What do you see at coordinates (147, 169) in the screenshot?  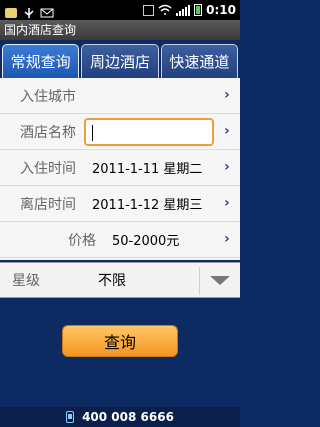 I see `checkin-value: 2011-1-11 星期二` at bounding box center [147, 169].